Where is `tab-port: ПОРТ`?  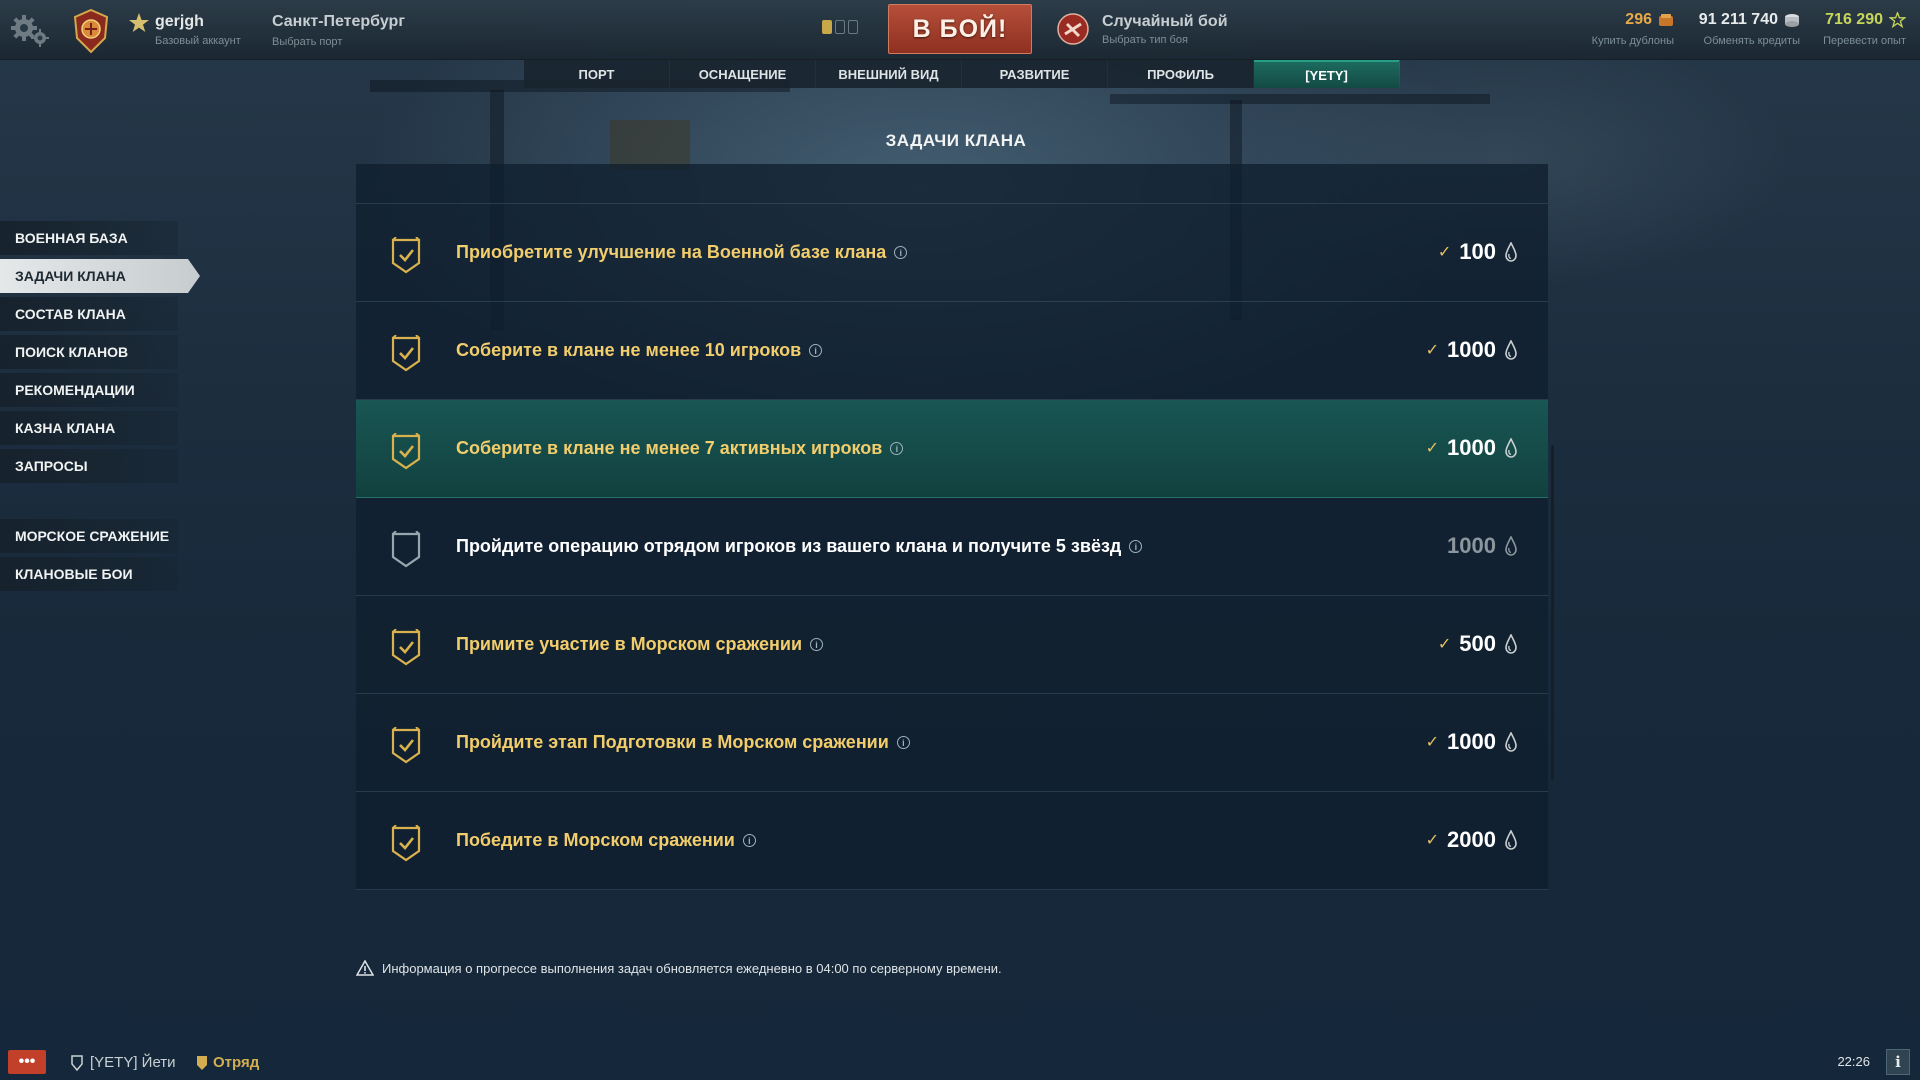
tab-port: ПОРТ is located at coordinates (597, 74).